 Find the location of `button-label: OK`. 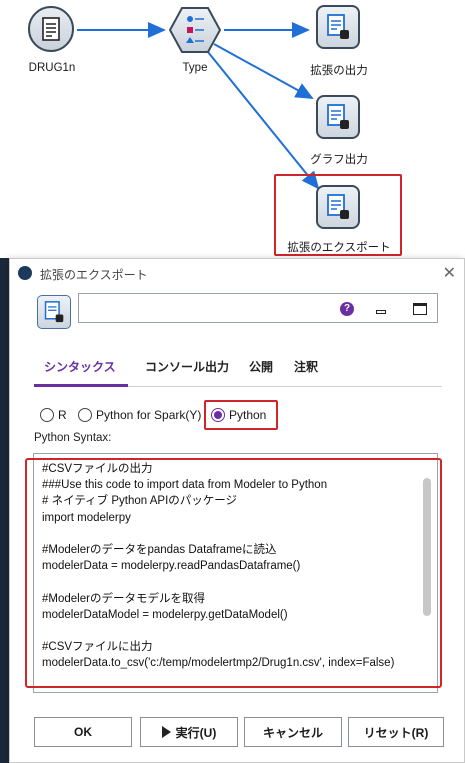

button-label: OK is located at coordinates (83, 732).